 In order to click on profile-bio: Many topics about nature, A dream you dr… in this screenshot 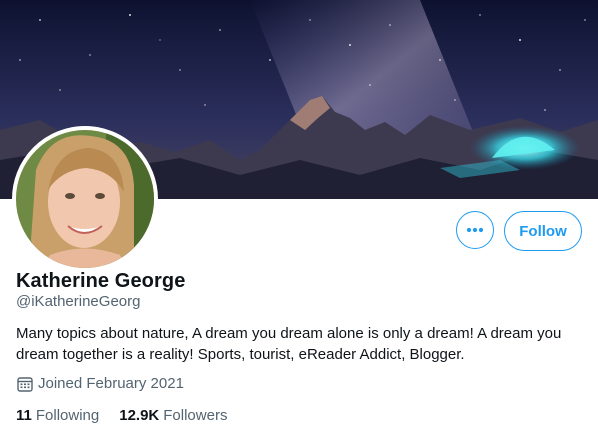, I will do `click(289, 344)`.